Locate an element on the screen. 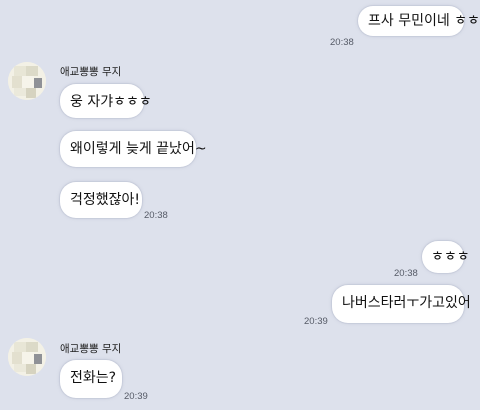 This screenshot has height=410, width=480. outgoing-message-bubble: ㅎㅎㅎ is located at coordinates (446, 257).